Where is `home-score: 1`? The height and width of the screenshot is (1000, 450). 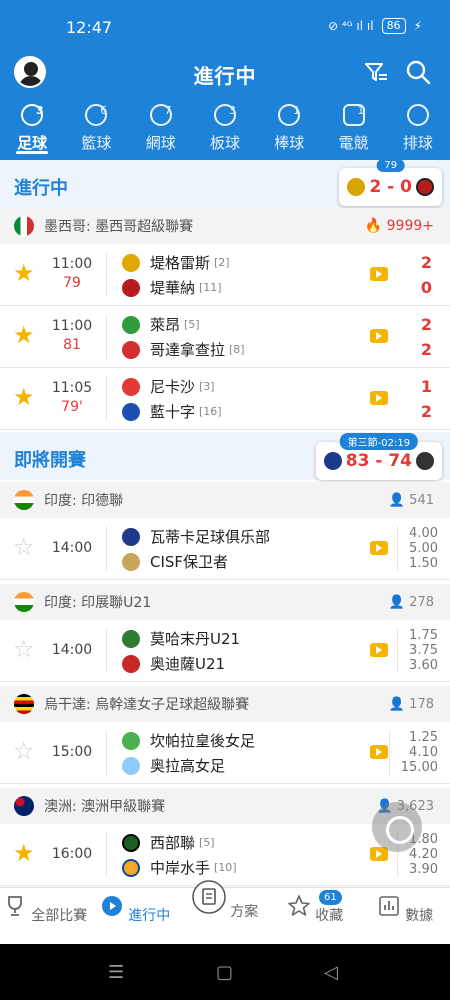 home-score: 1 is located at coordinates (426, 386).